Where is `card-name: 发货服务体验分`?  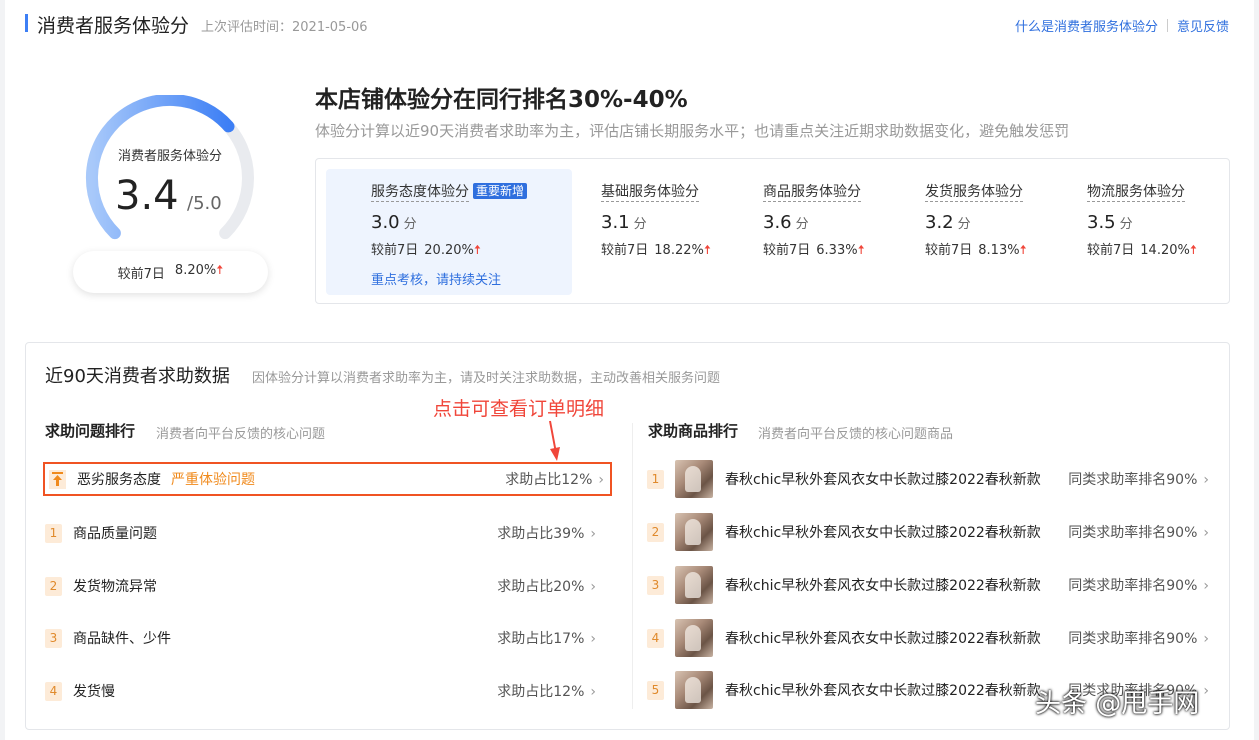 card-name: 发货服务体验分 is located at coordinates (974, 192).